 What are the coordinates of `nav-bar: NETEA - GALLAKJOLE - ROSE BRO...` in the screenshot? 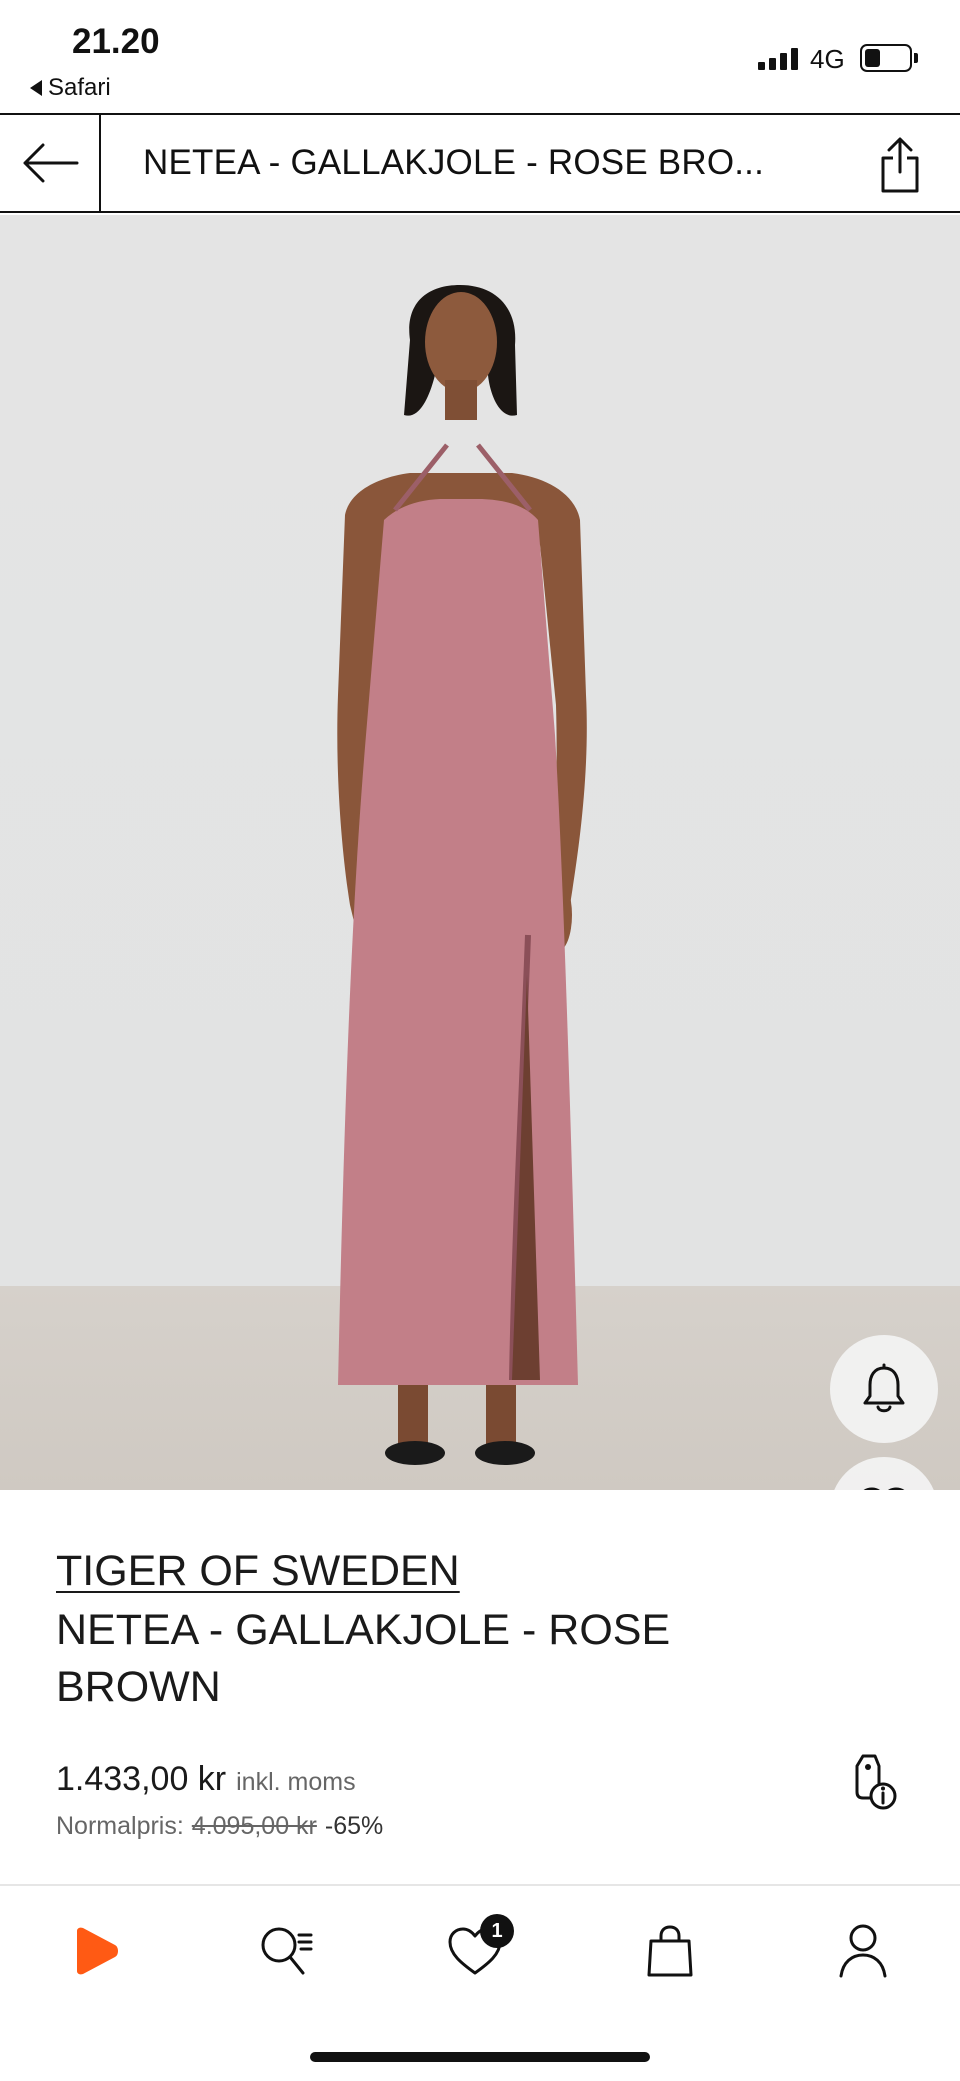 It's located at (480, 163).